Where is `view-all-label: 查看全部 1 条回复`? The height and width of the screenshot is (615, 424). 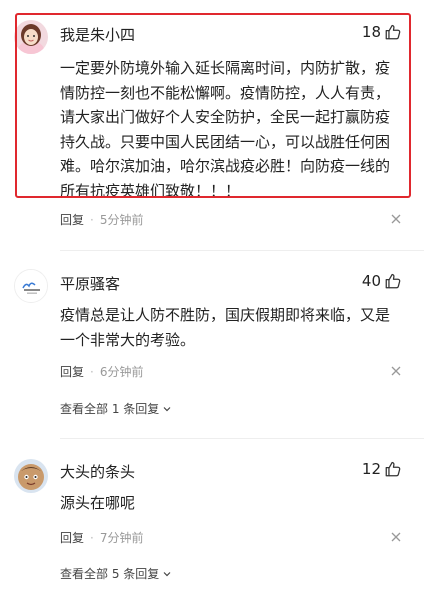
view-all-label: 查看全部 1 条回复 is located at coordinates (110, 409).